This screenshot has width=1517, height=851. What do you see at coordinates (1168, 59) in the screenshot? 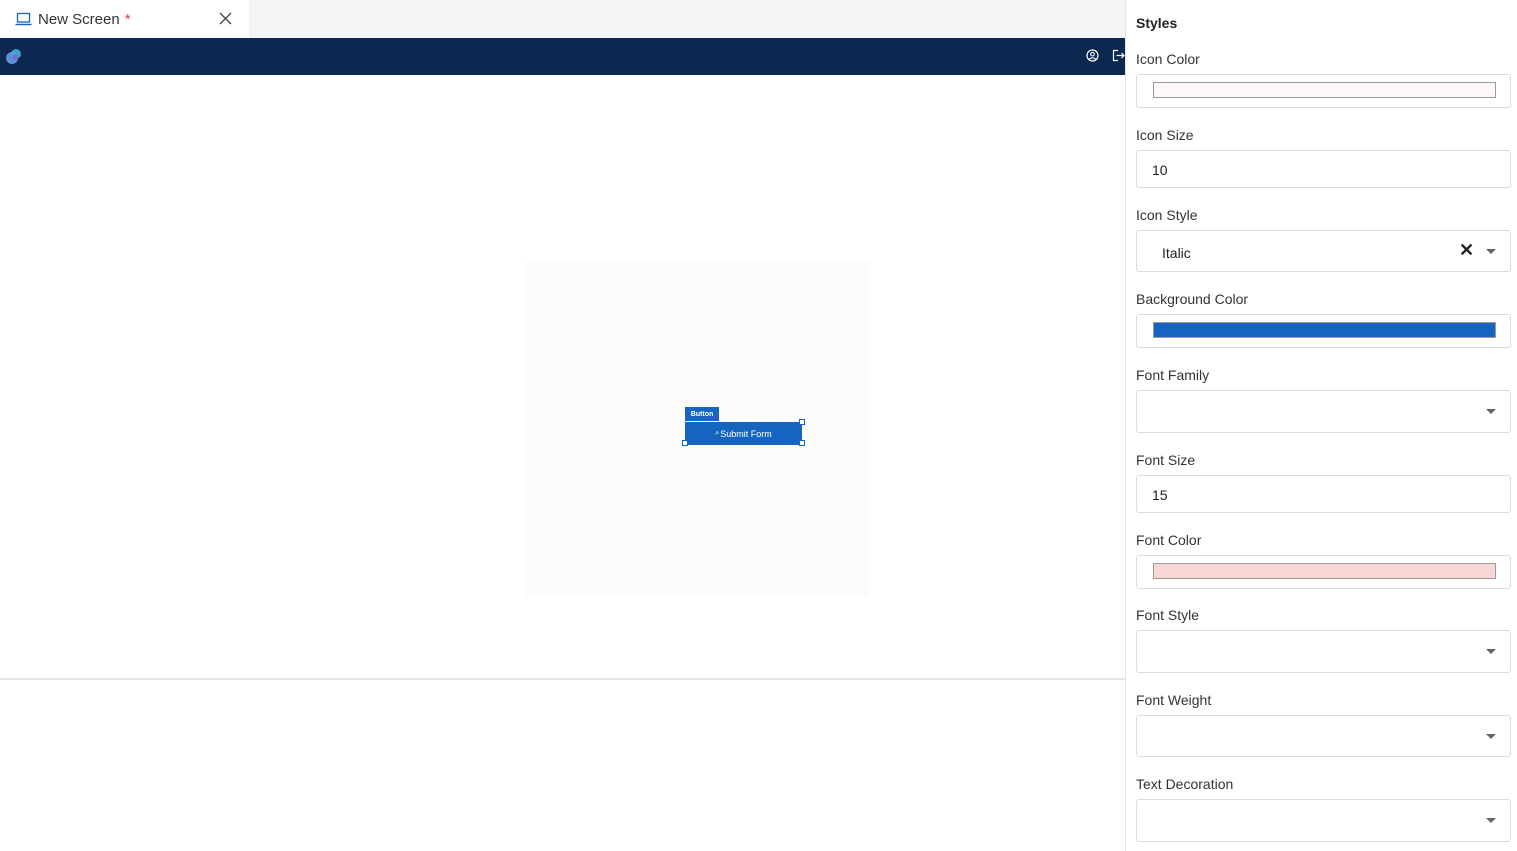
I see `icon-color-label: Icon Color` at bounding box center [1168, 59].